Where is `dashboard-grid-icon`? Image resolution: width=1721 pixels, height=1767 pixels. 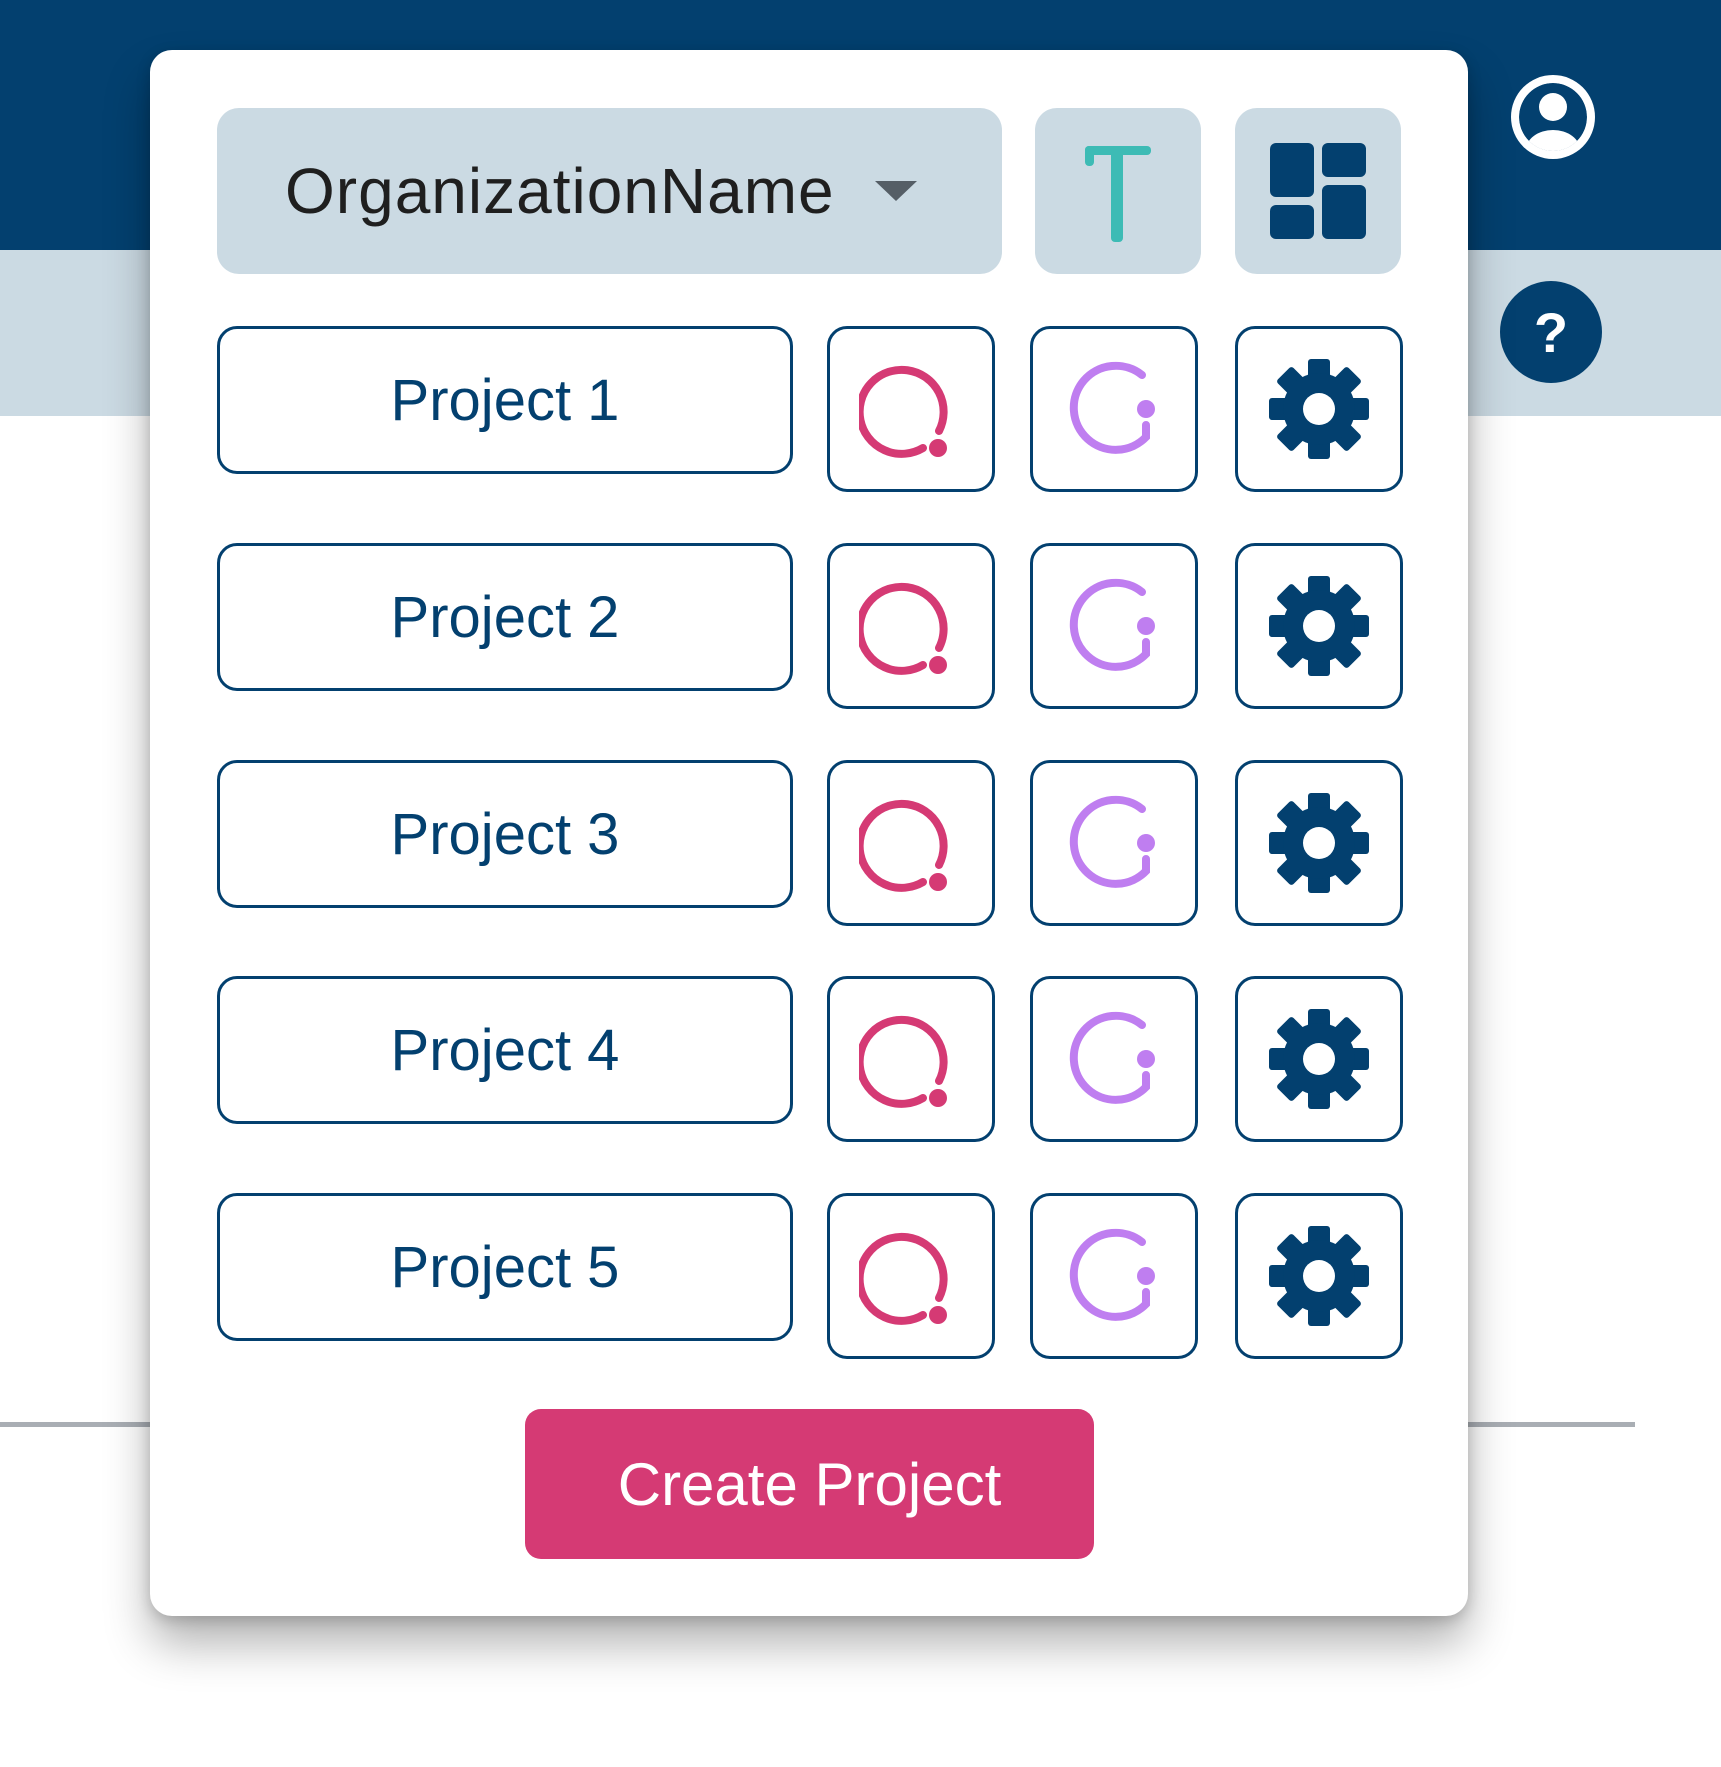 dashboard-grid-icon is located at coordinates (1318, 191).